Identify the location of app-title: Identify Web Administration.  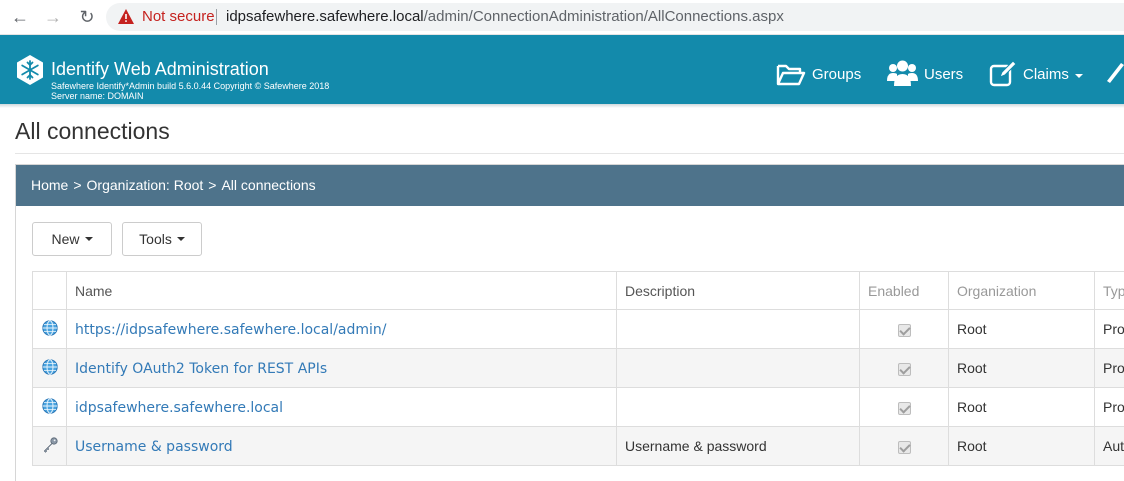
(160, 69).